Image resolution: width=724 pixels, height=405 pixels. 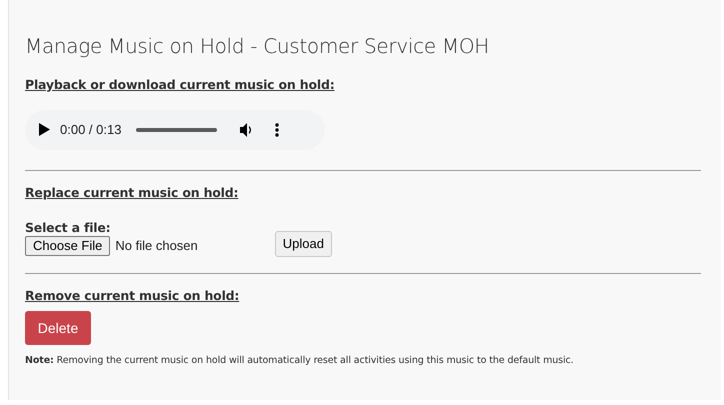 I want to click on section-heading: Playback or download current music on hold:, so click(x=180, y=85).